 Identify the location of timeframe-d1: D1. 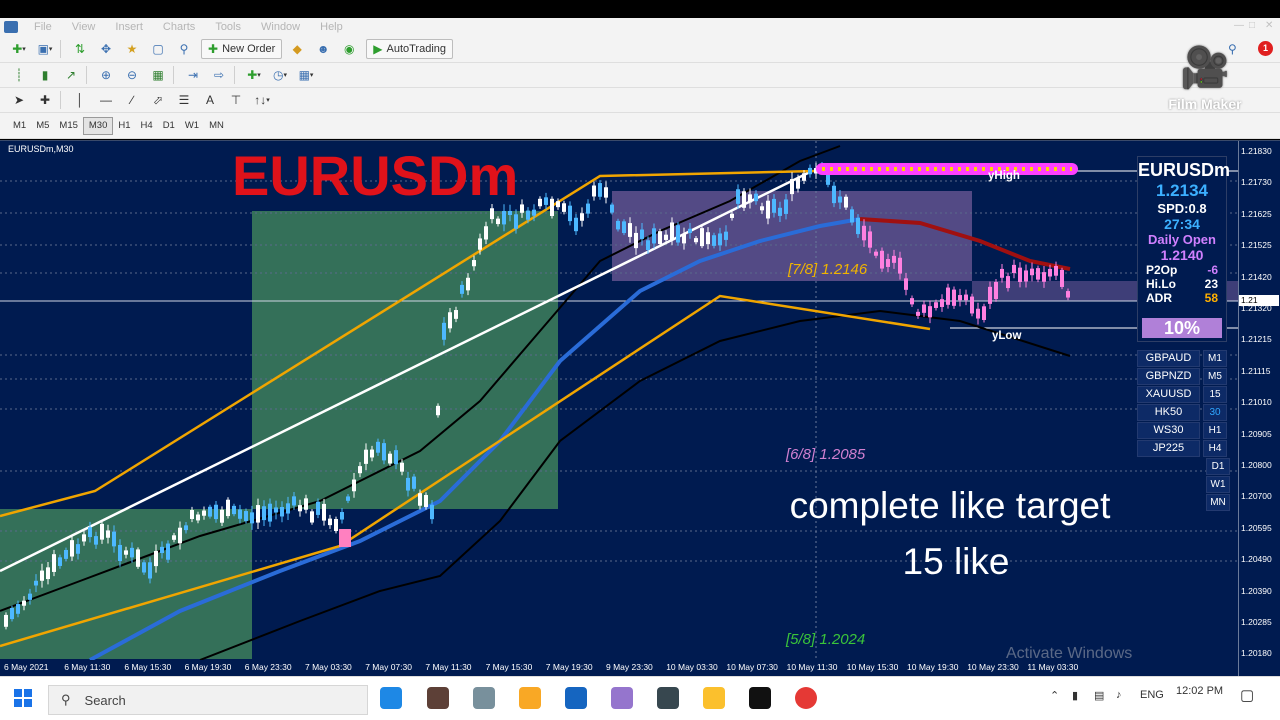
(169, 126).